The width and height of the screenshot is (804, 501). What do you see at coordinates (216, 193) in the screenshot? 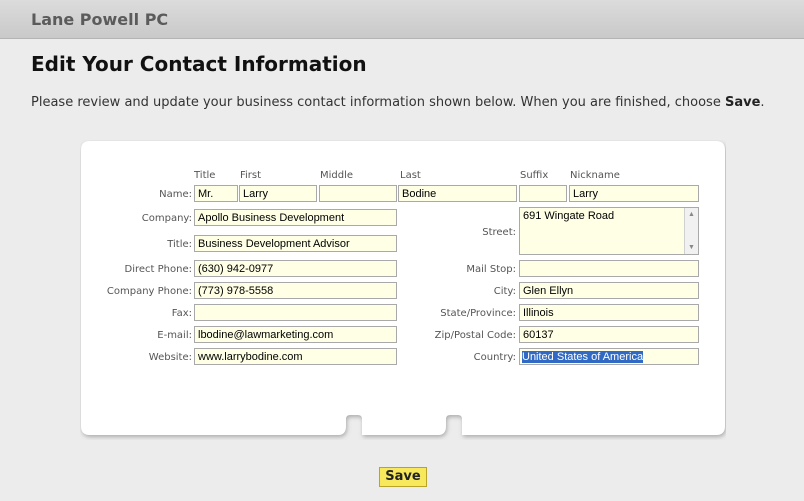
I see `name-title-field: Mr.` at bounding box center [216, 193].